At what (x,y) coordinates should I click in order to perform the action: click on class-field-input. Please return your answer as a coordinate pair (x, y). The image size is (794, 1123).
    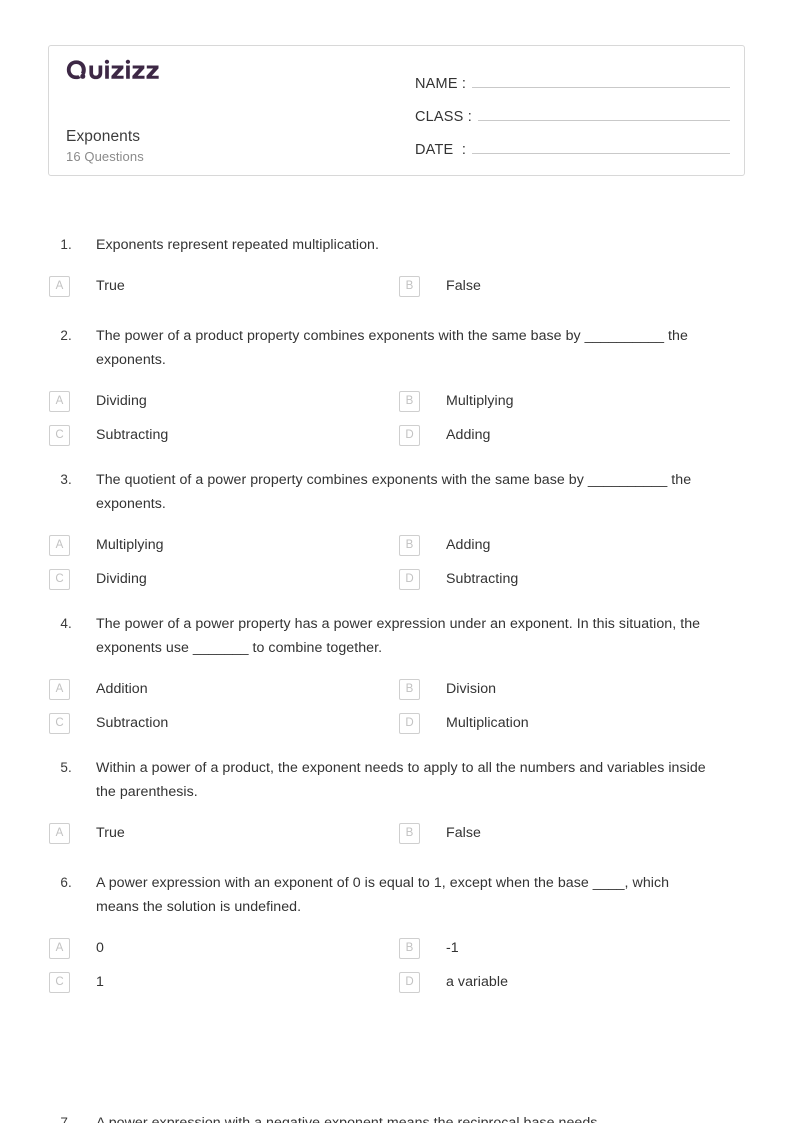
    Looking at the image, I should click on (604, 110).